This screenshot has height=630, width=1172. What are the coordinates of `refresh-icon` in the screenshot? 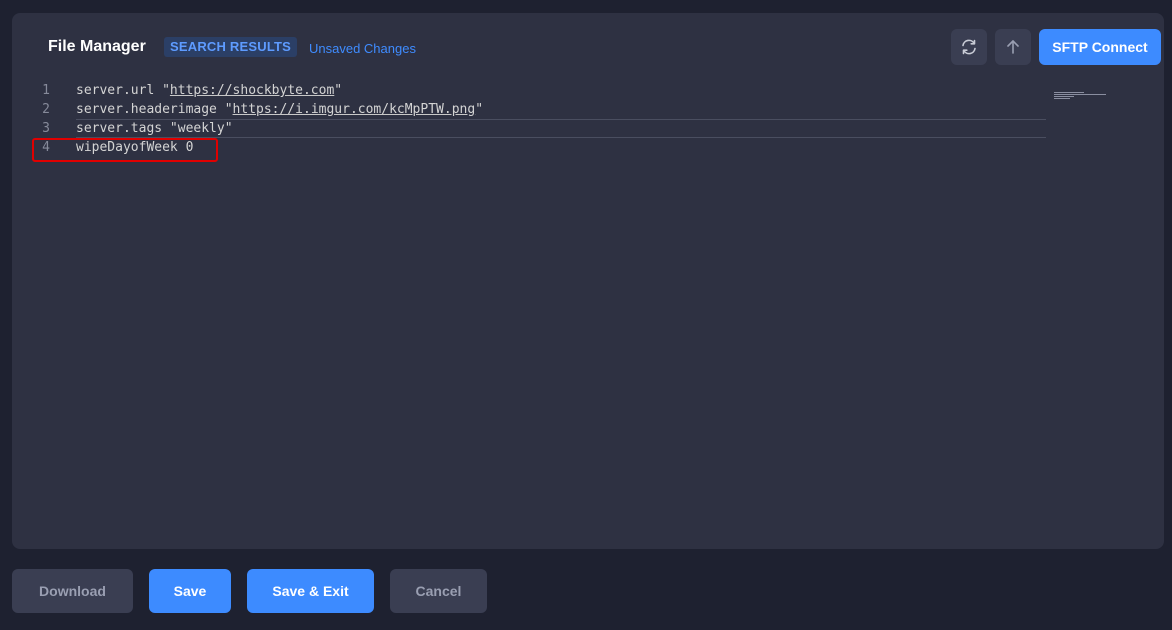 It's located at (969, 47).